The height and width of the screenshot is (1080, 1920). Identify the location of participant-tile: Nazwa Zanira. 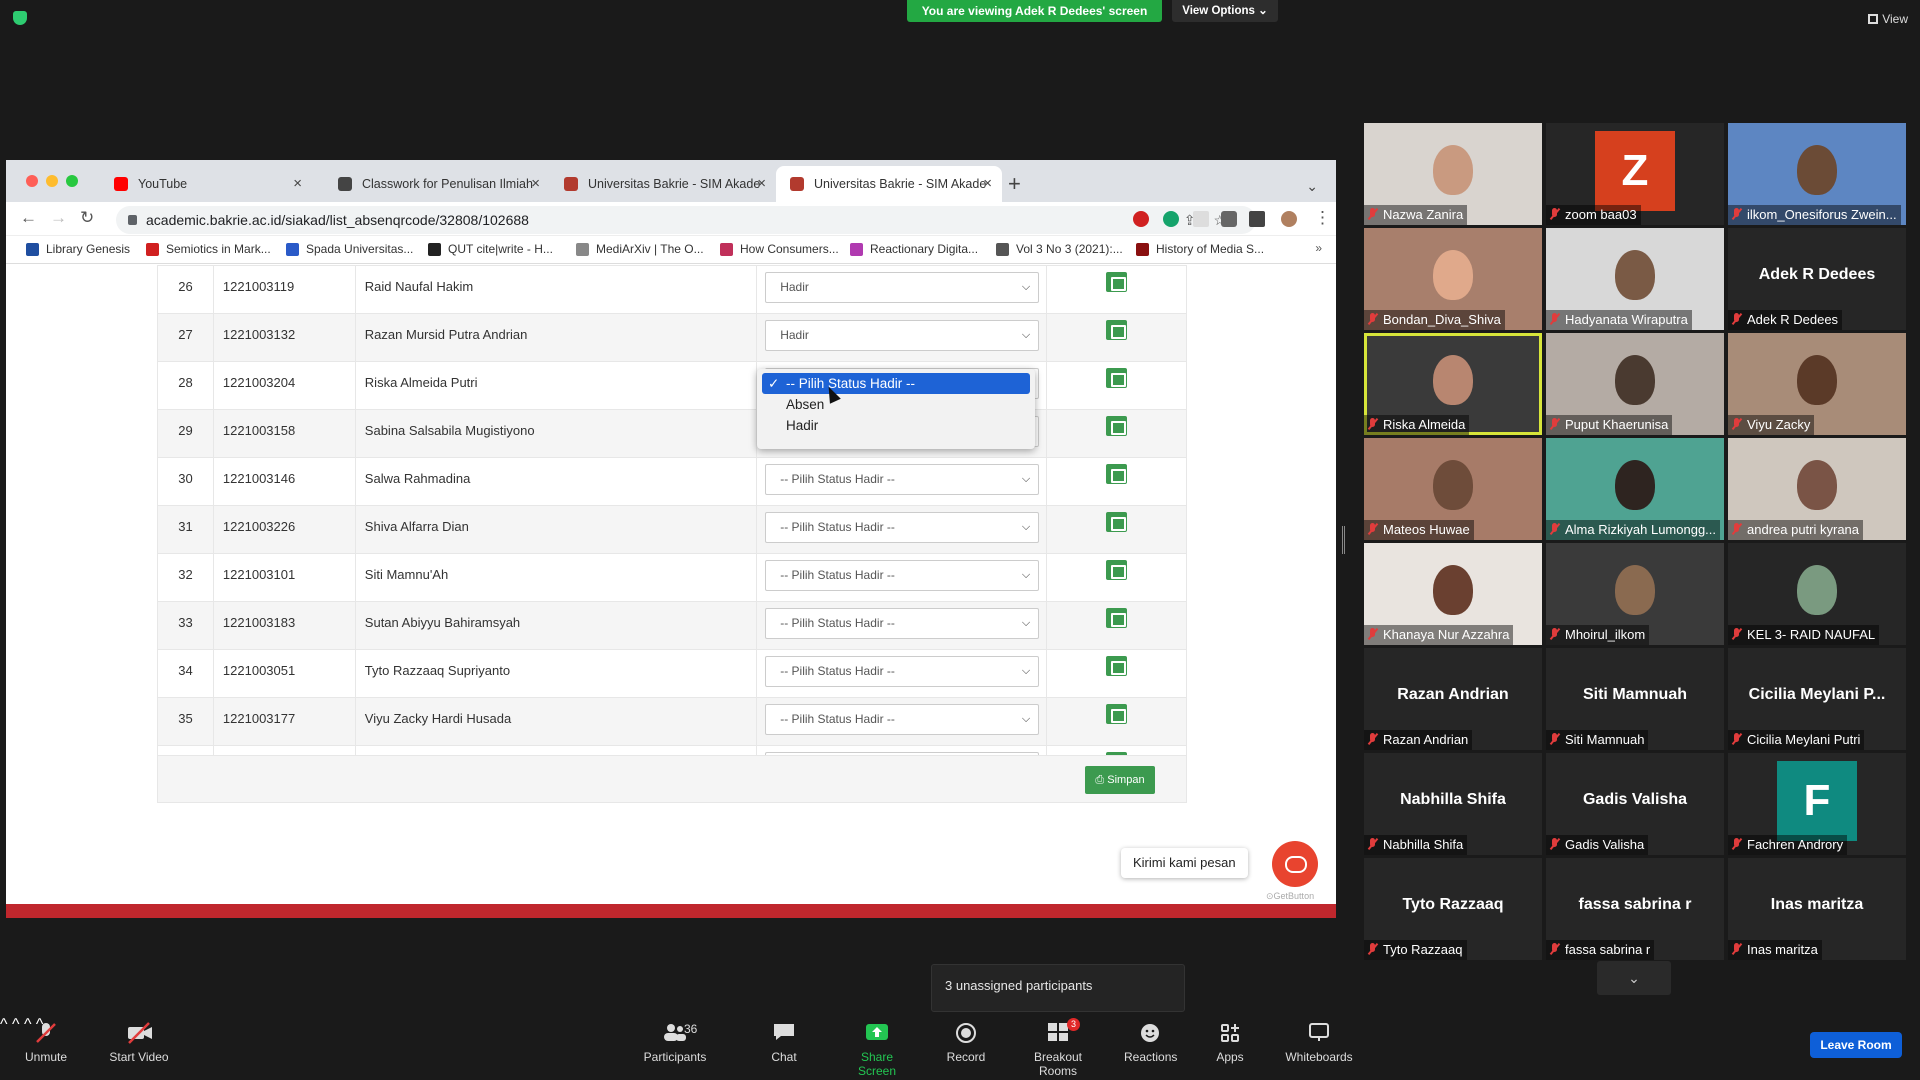
(1453, 174).